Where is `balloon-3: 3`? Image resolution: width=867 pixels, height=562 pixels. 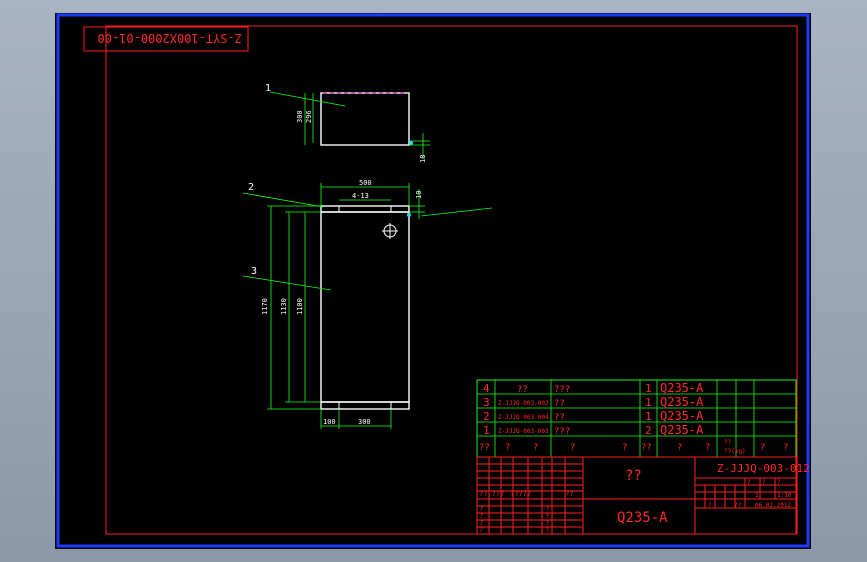 balloon-3: 3 is located at coordinates (254, 271).